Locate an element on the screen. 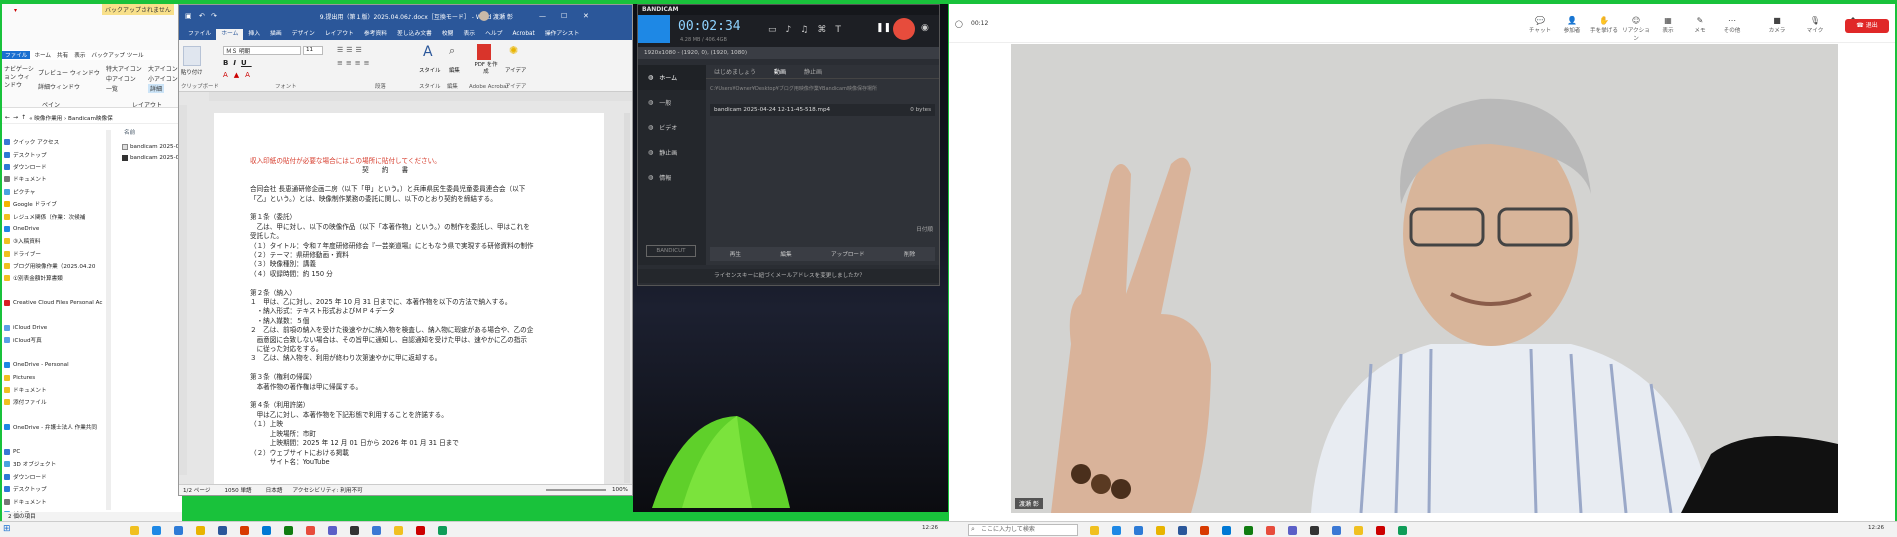  align-buttons: ≡≡≡≡ is located at coordinates (354, 63).